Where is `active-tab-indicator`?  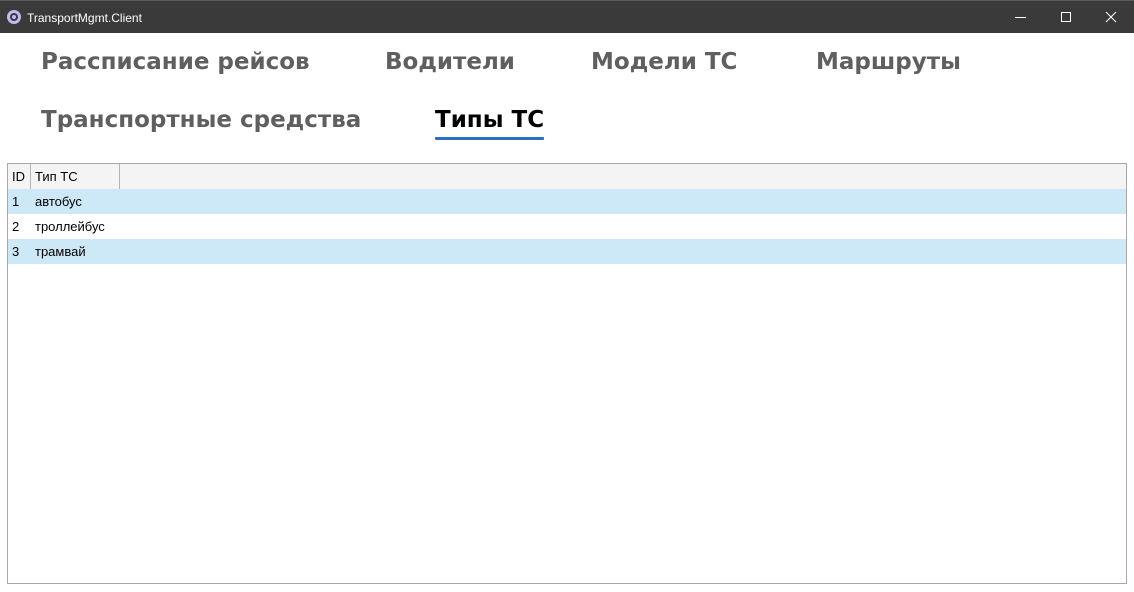
active-tab-indicator is located at coordinates (490, 138).